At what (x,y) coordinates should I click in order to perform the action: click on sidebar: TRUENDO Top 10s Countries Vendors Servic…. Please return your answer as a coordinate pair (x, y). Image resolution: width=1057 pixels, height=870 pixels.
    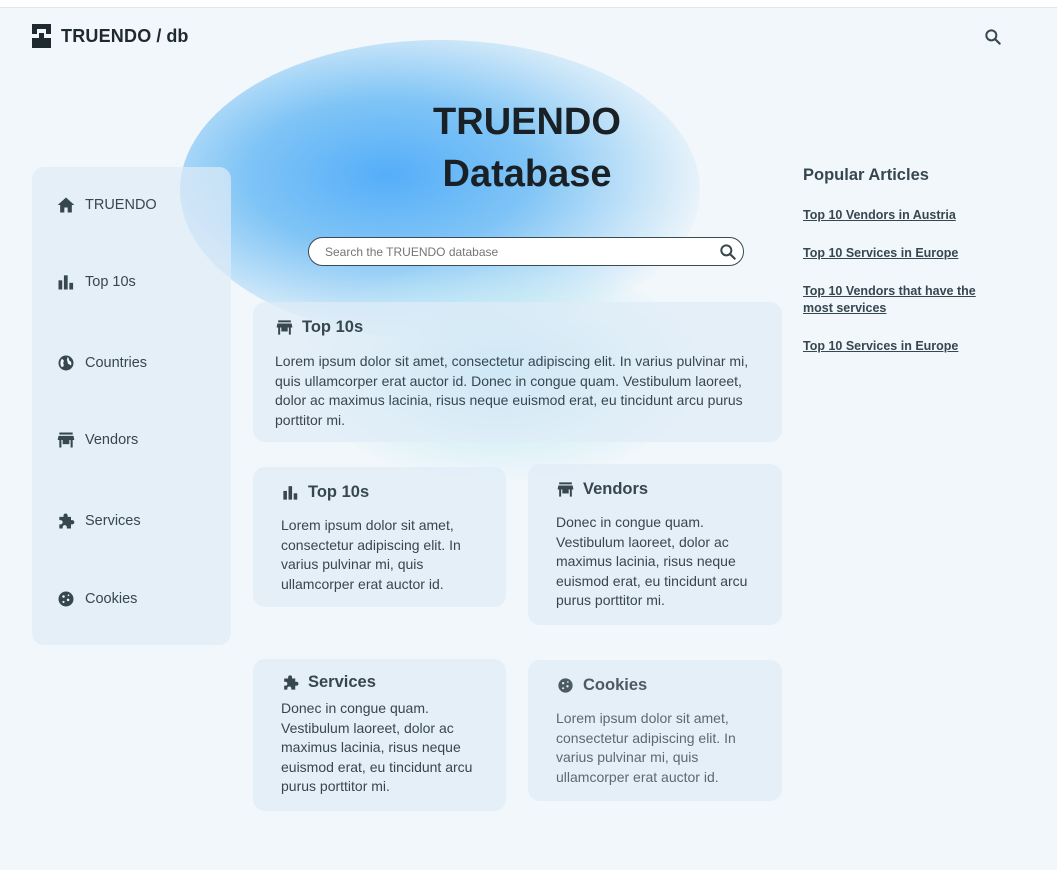
    Looking at the image, I should click on (131, 406).